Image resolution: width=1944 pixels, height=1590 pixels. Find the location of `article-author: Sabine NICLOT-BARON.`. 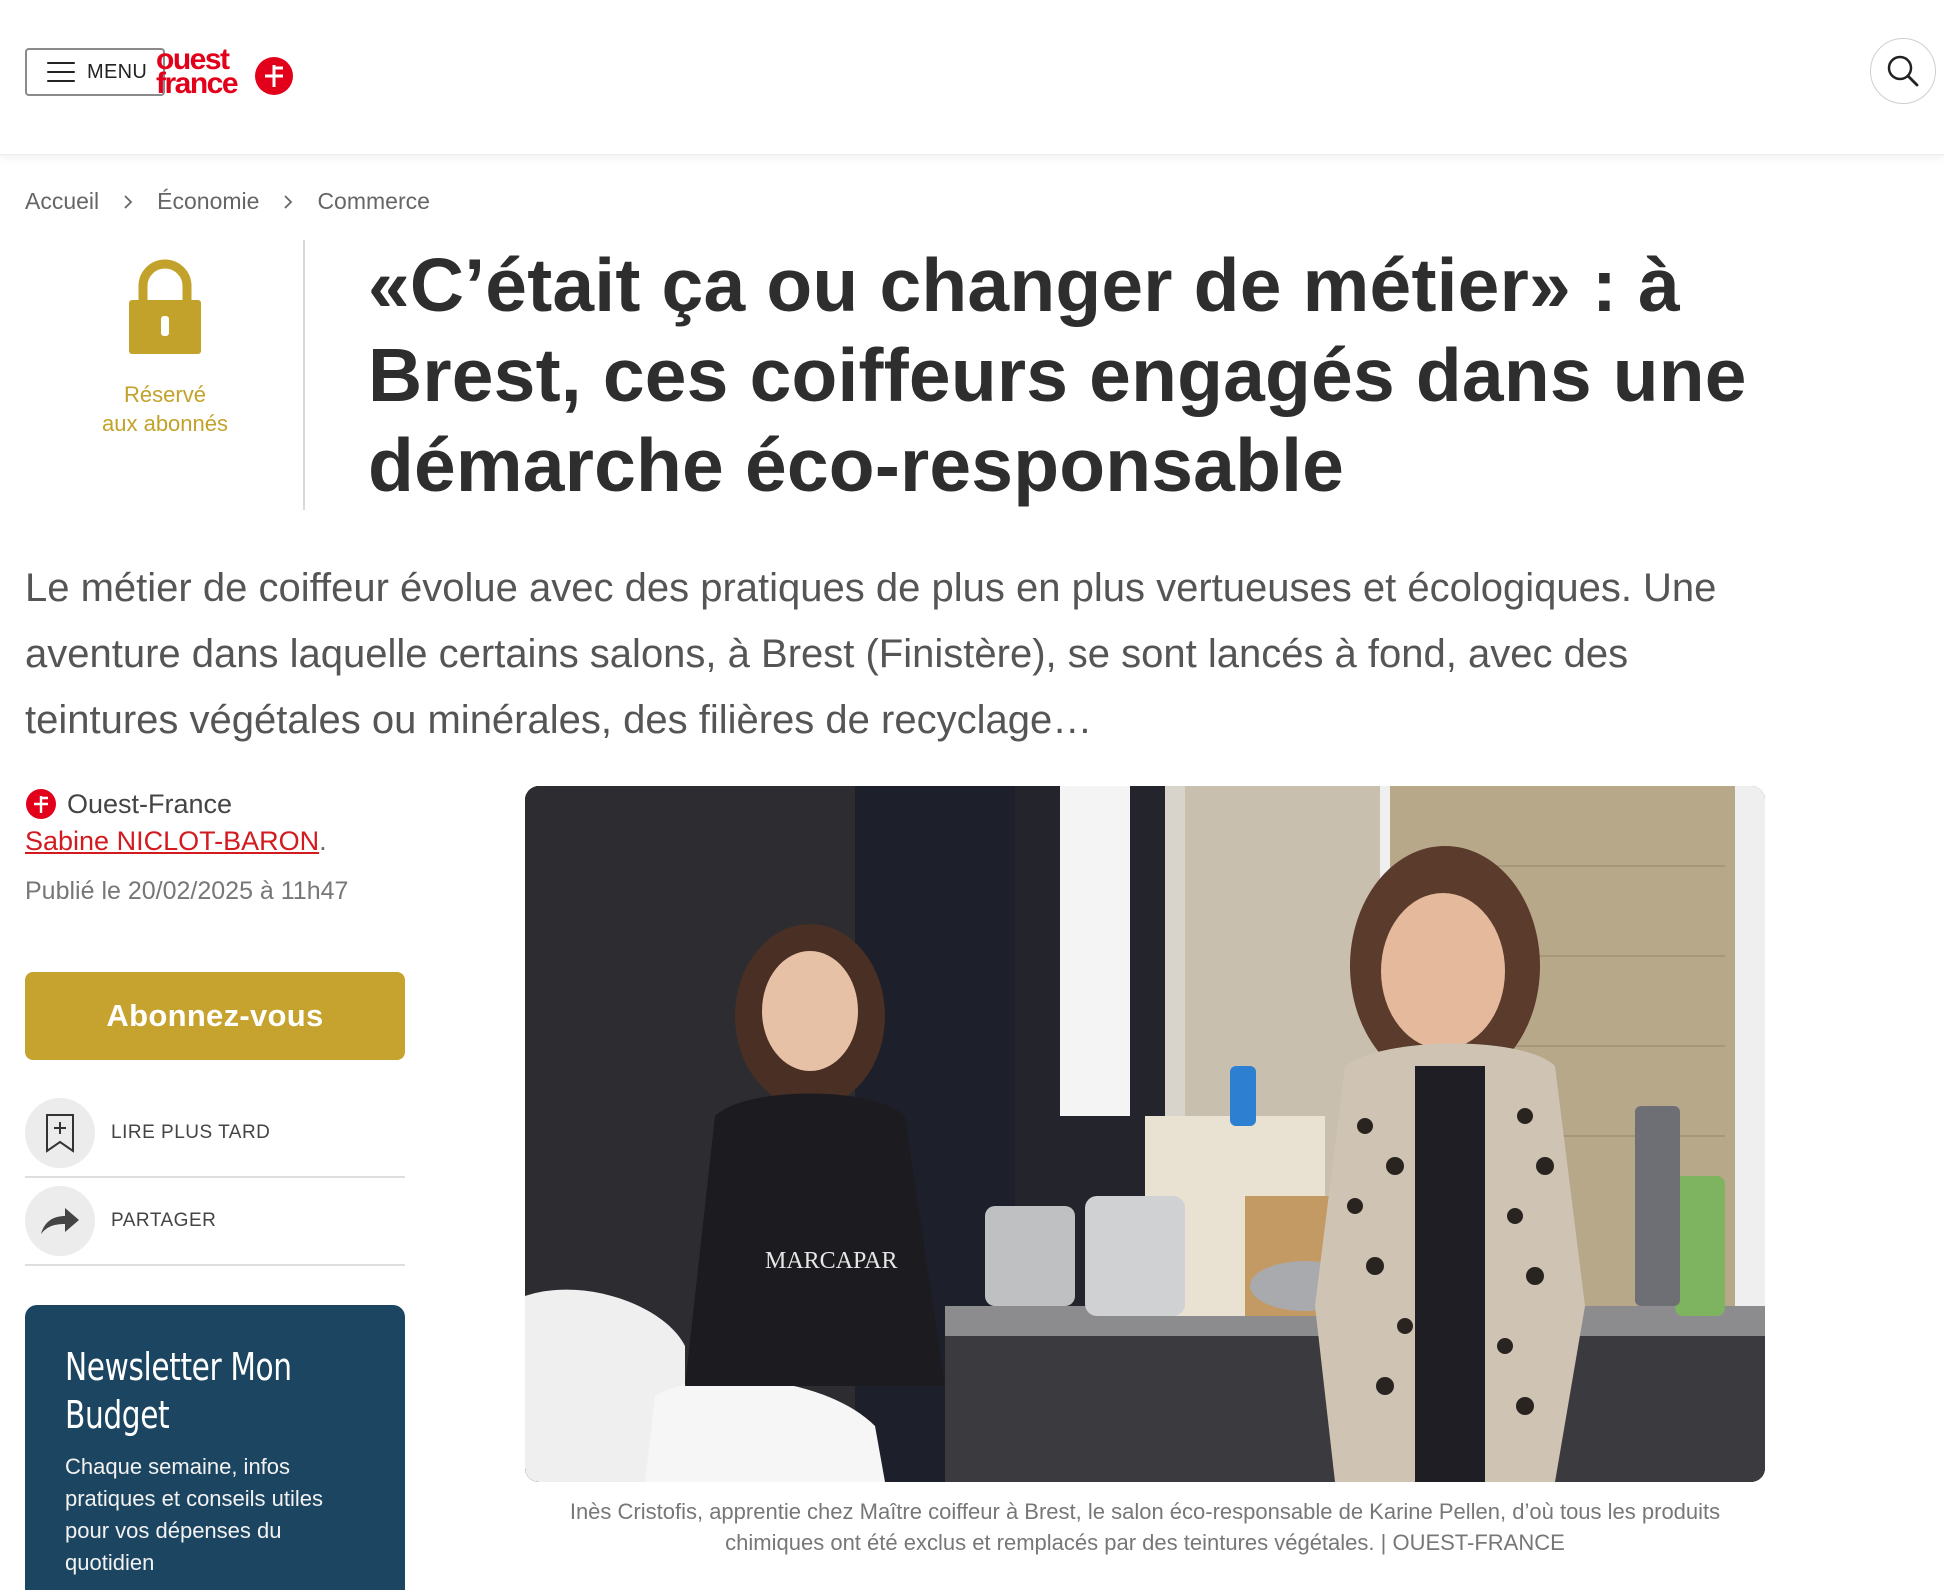

article-author: Sabine NICLOT-BARON. is located at coordinates (176, 841).